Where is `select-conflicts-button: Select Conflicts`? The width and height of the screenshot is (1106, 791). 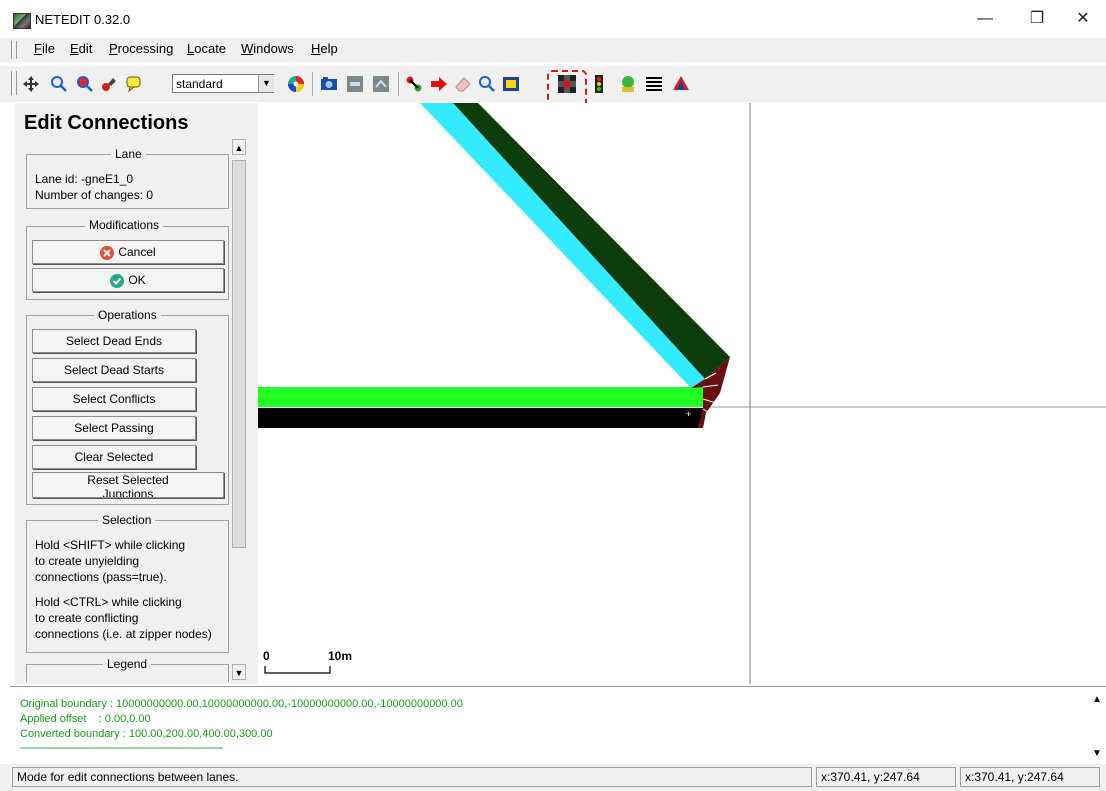
select-conflicts-button: Select Conflicts is located at coordinates (114, 399).